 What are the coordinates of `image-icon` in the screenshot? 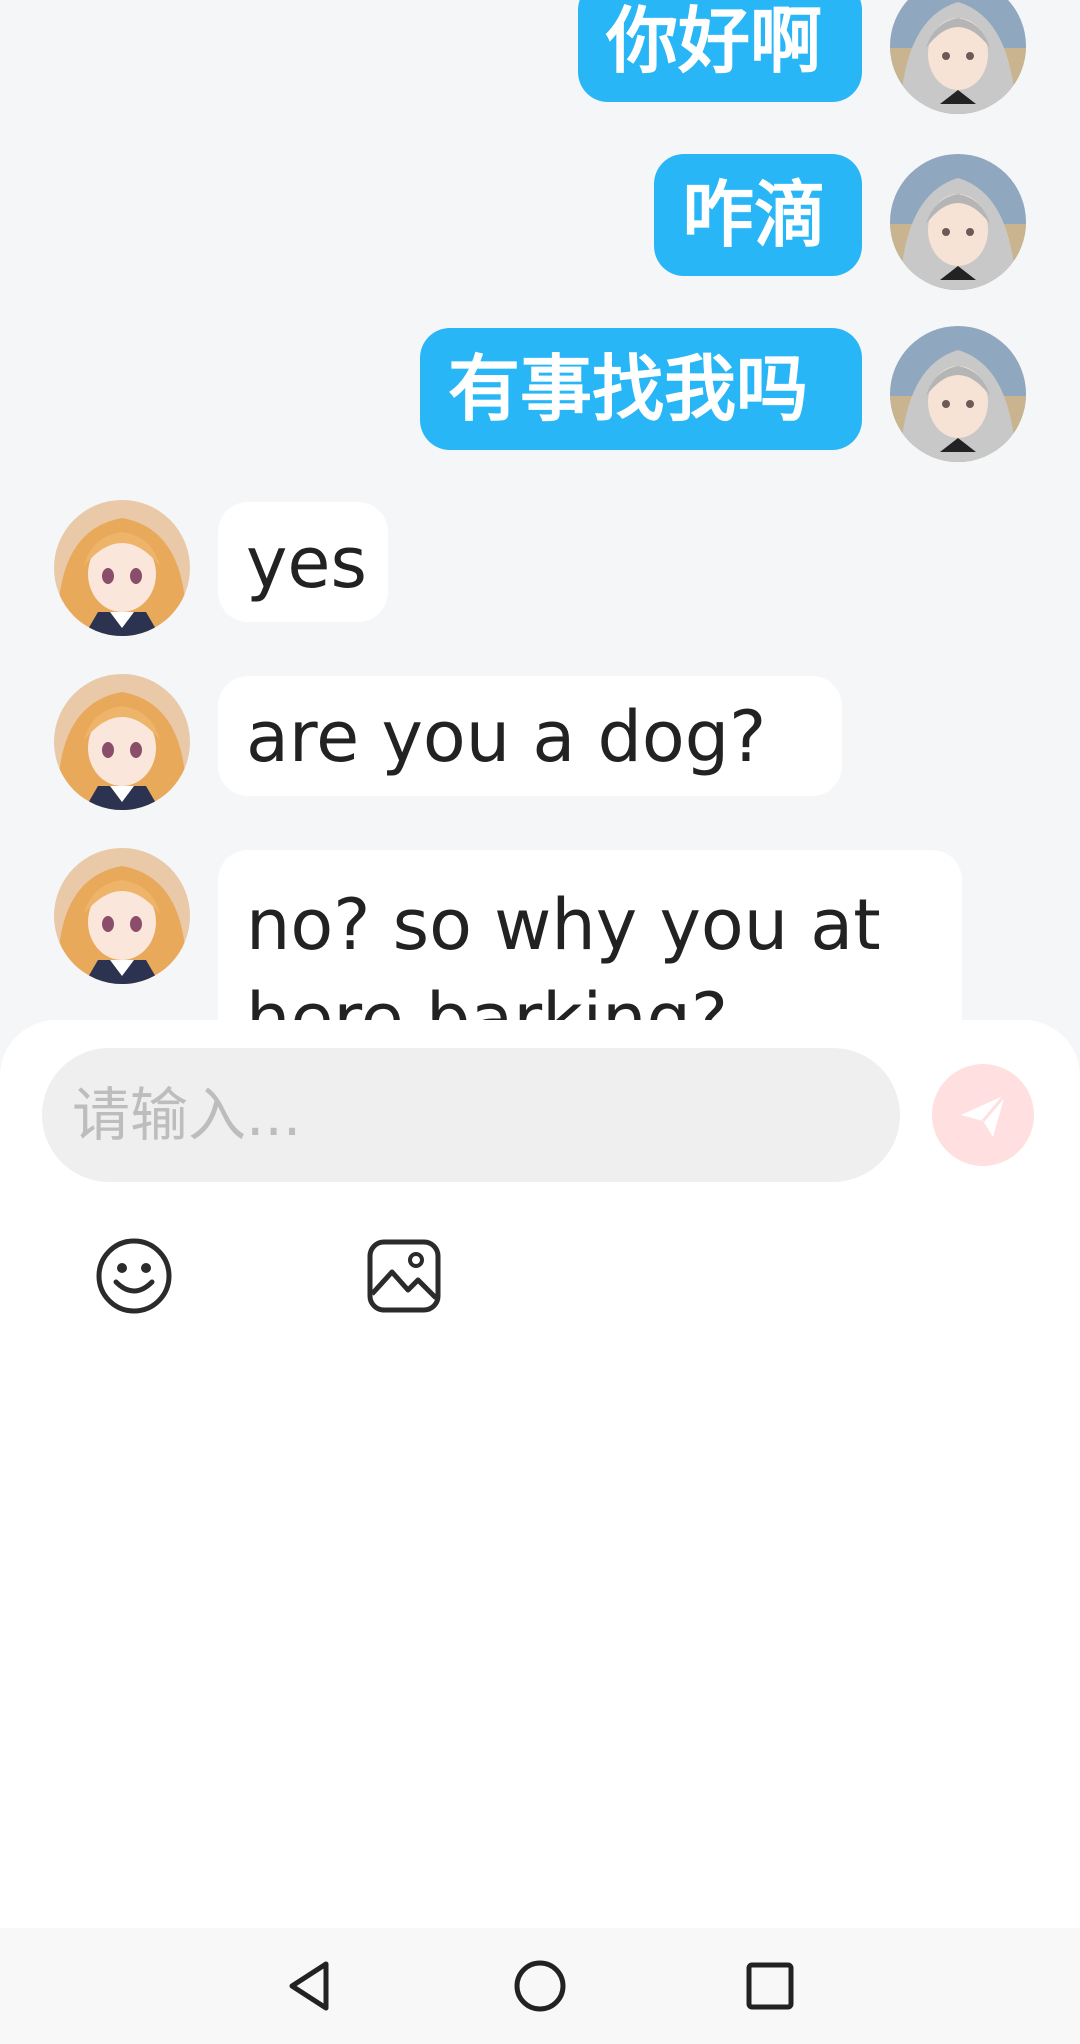 It's located at (404, 1276).